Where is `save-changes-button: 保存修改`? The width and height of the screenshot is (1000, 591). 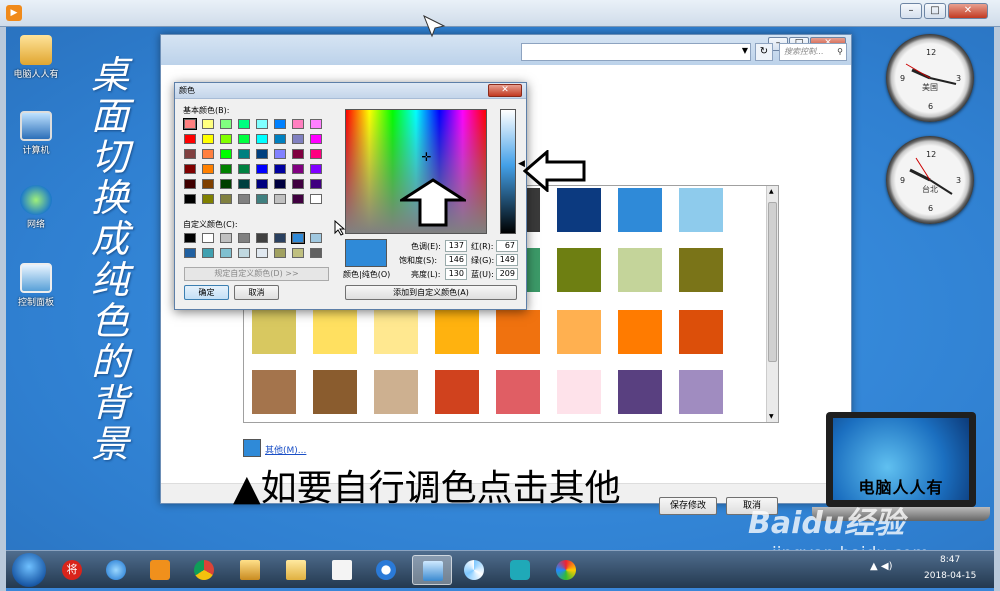
save-changes-button: 保存修改 is located at coordinates (688, 506).